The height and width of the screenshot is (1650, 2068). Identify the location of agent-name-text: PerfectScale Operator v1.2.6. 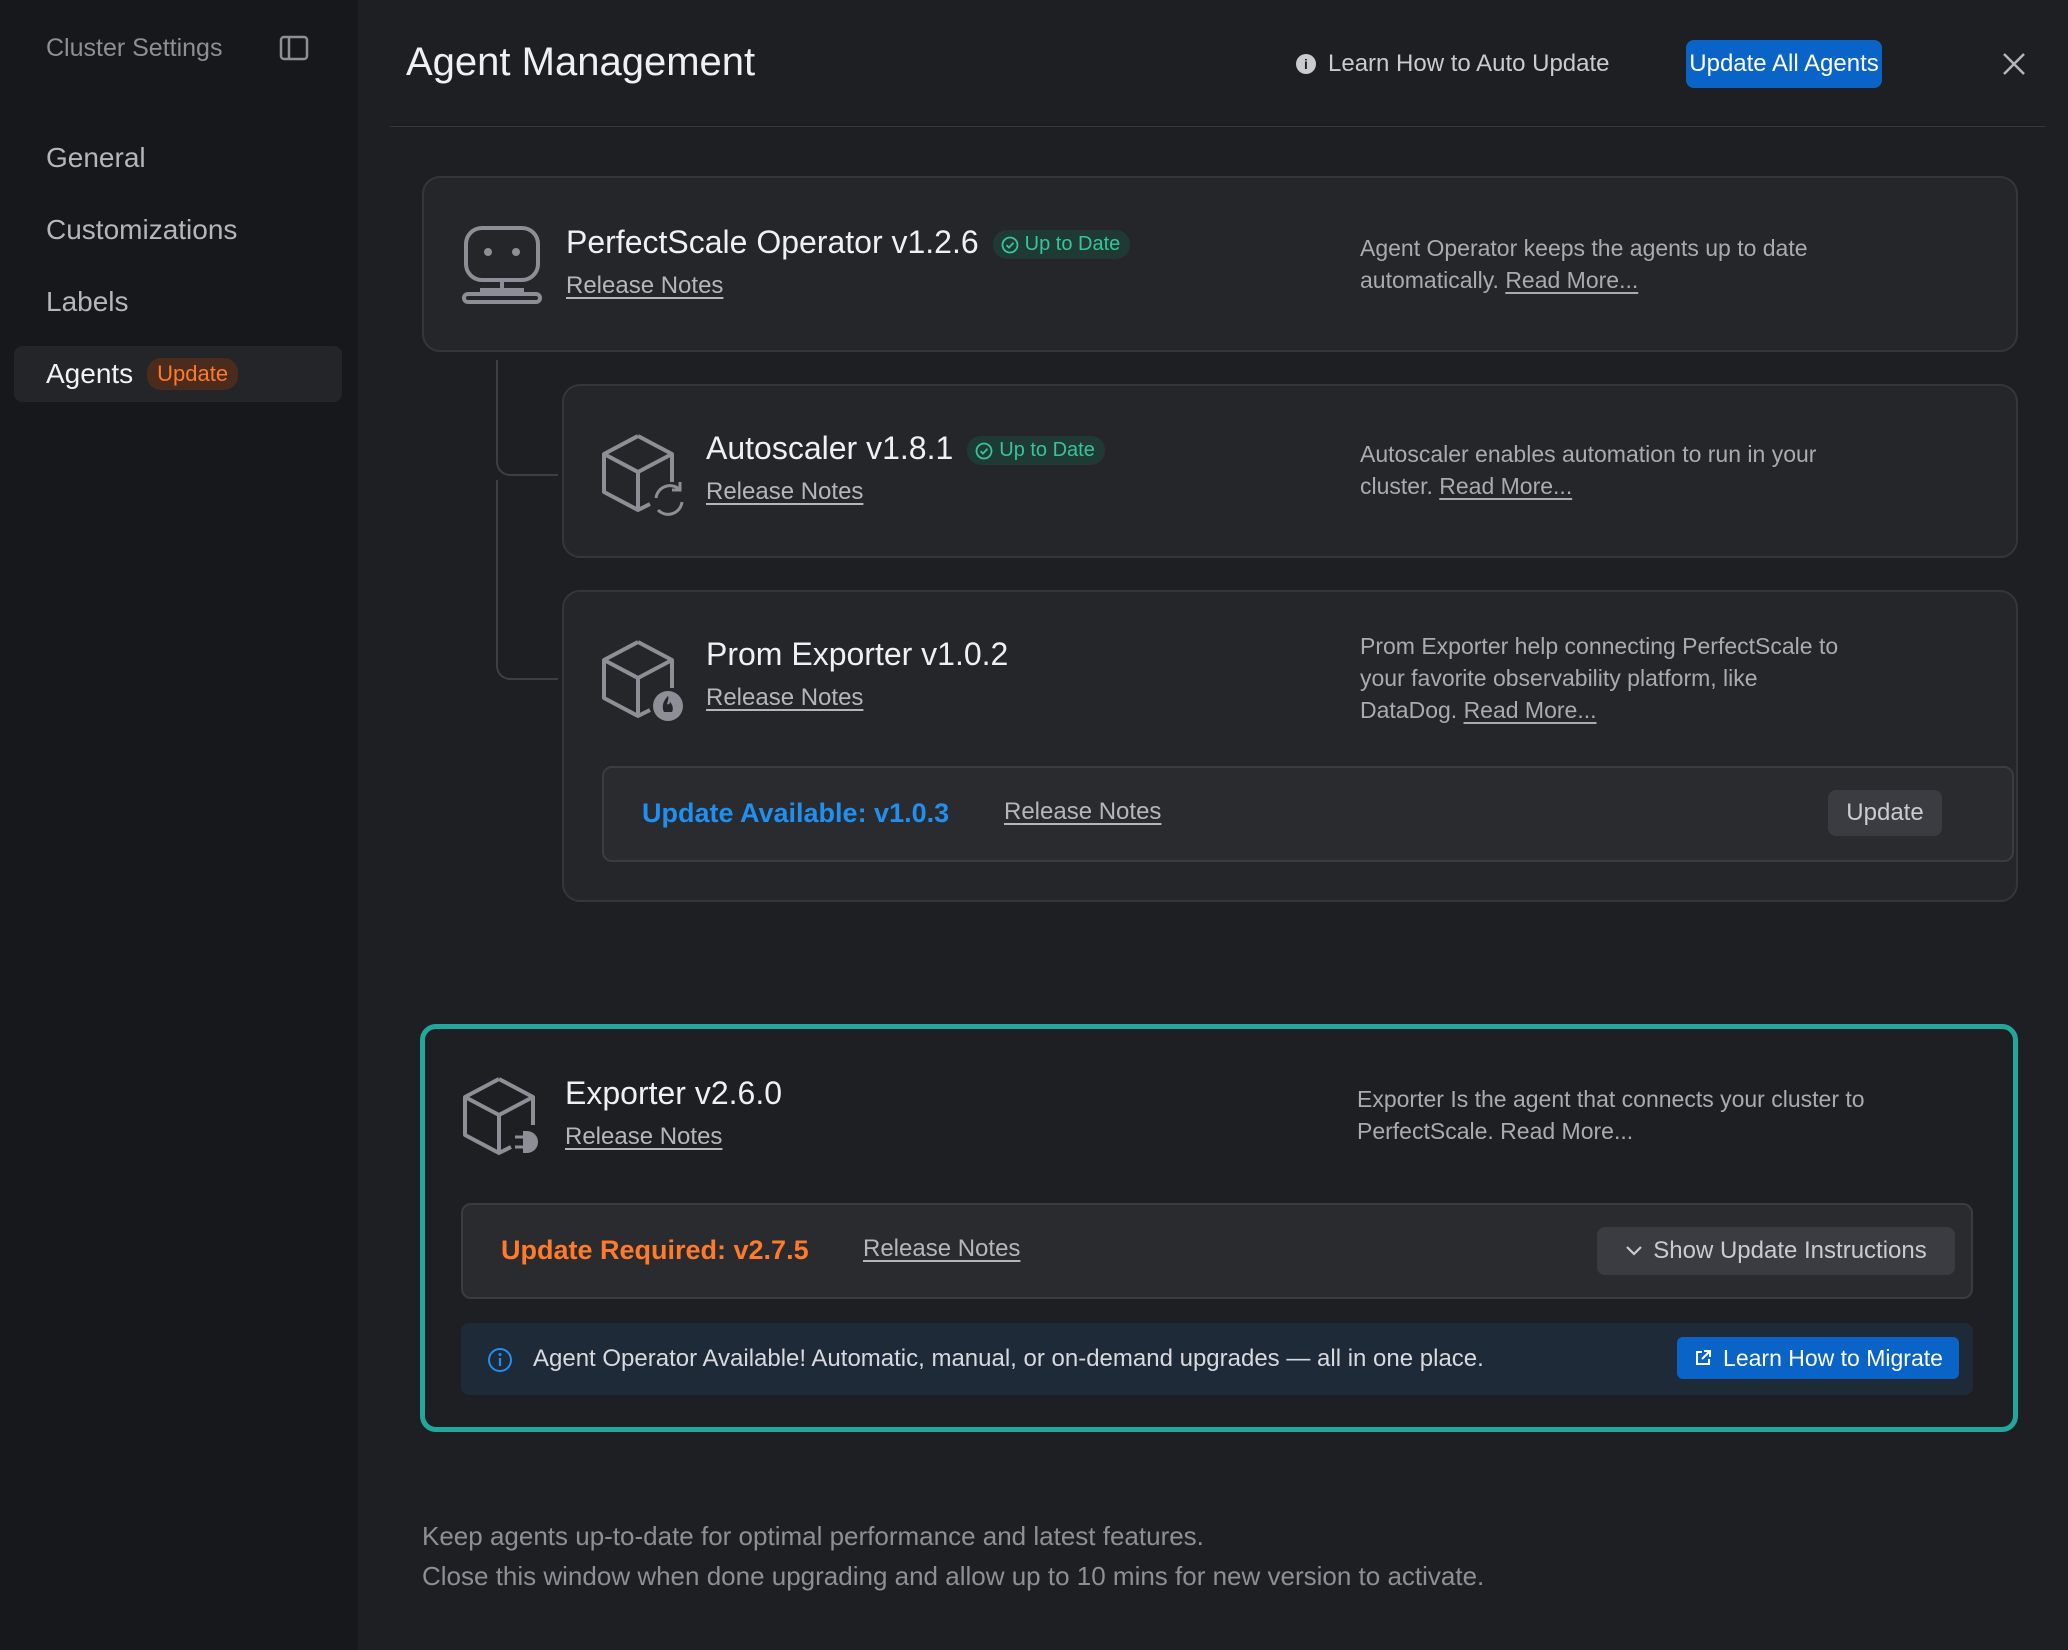
(772, 242).